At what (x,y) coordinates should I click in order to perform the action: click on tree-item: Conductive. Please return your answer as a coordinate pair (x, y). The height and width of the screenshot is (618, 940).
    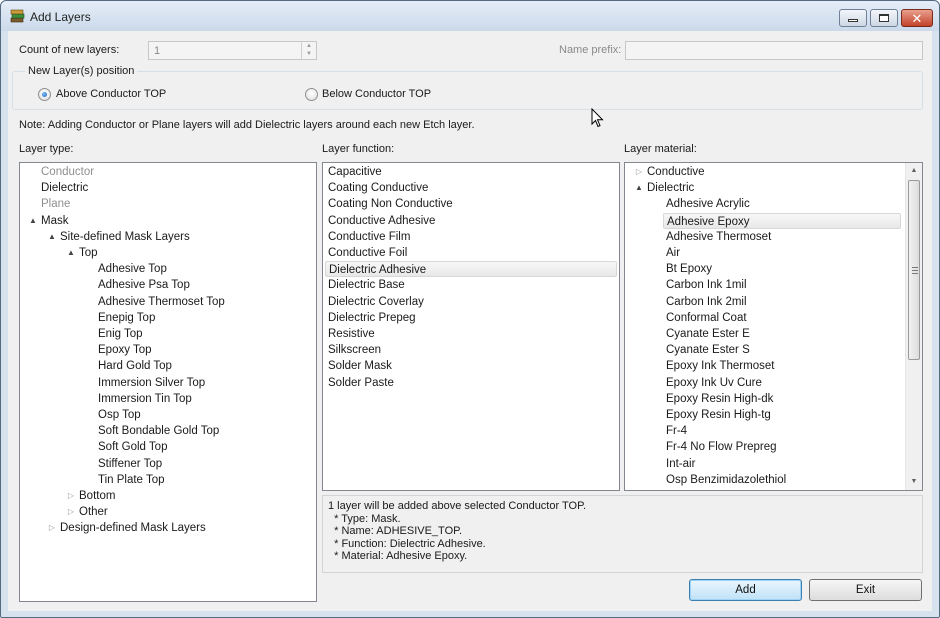
    Looking at the image, I should click on (674, 172).